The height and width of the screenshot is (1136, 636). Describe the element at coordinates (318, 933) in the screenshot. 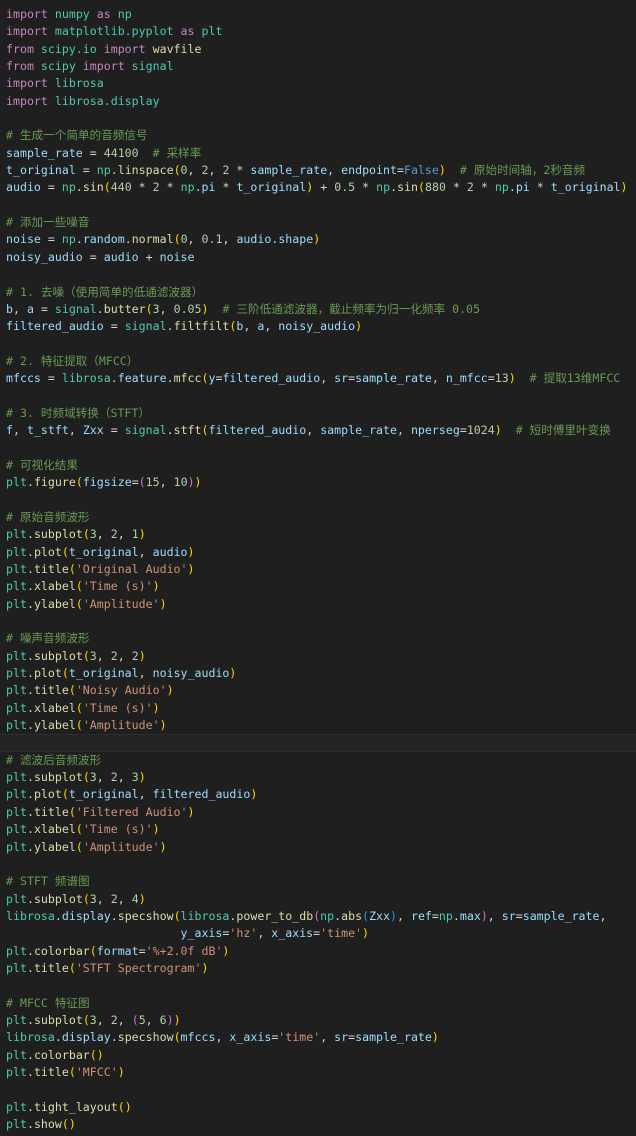

I see `code-line: y_axis='hz', x_axis='time')` at that location.